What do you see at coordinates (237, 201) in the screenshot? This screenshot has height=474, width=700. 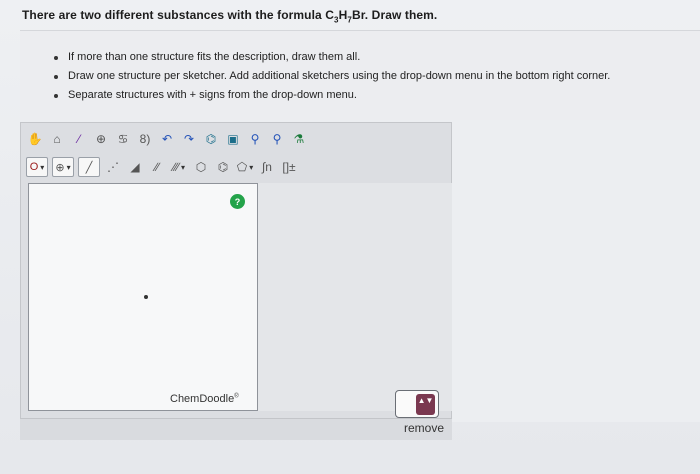 I see `help-button: ?` at bounding box center [237, 201].